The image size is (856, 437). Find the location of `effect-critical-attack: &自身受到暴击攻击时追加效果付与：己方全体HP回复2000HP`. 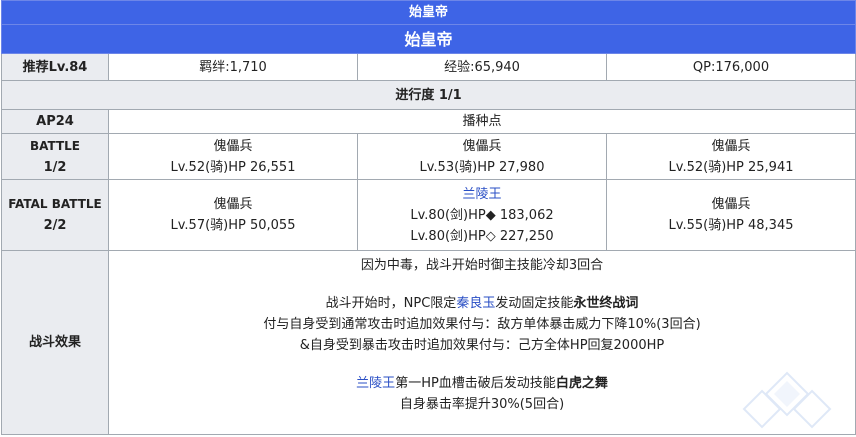

effect-critical-attack: &自身受到暴击攻击时追加效果付与：己方全体HP回复2000HP is located at coordinates (482, 345).